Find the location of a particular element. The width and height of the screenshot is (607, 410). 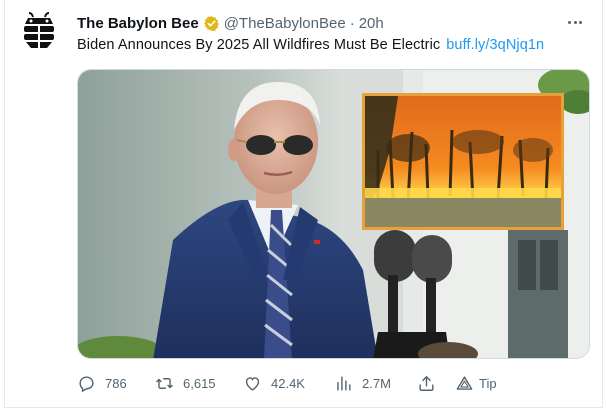

tweet-actions: 786 6,615 42.4K 2.7M Tip is located at coordinates (297, 383).